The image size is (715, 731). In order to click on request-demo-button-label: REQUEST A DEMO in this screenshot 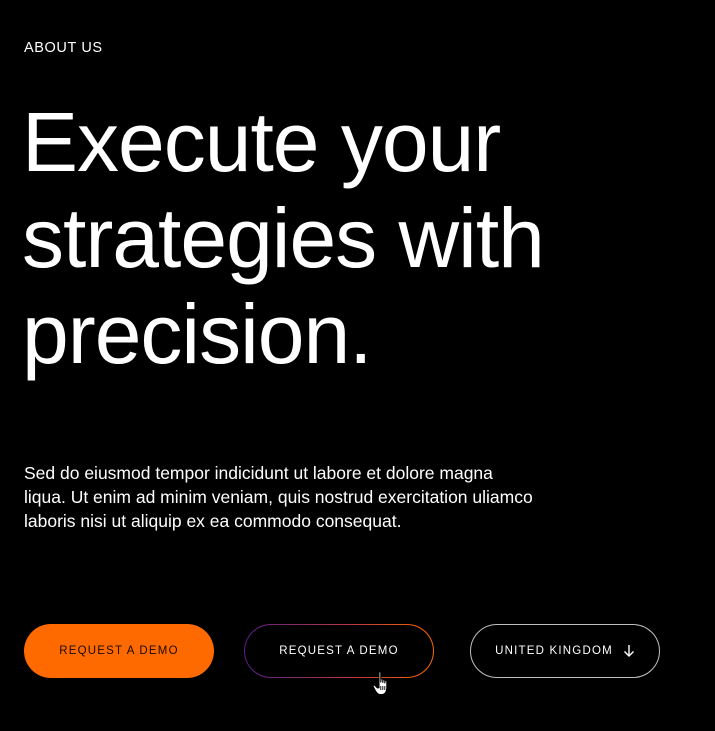, I will do `click(119, 651)`.